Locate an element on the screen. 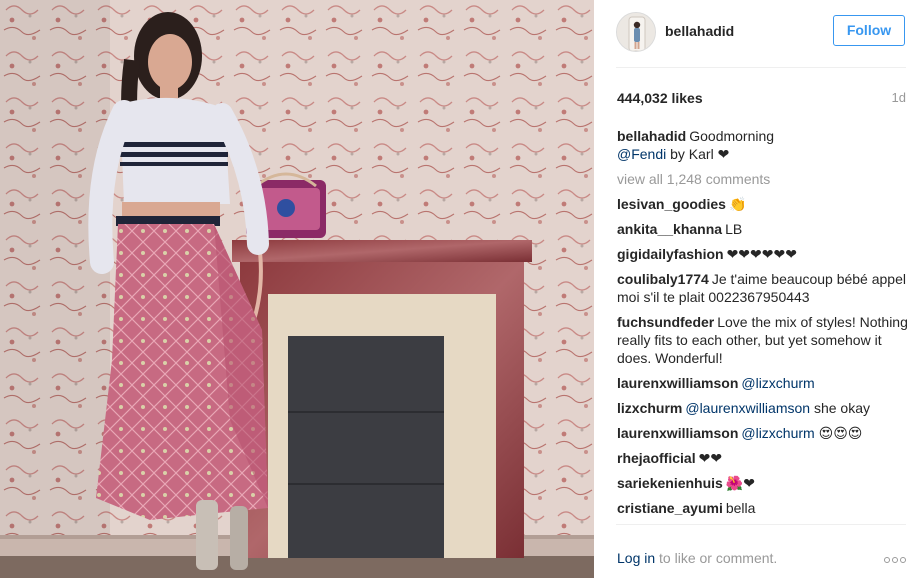 Image resolution: width=922 pixels, height=578 pixels. caption: bellahadid Goodmorning @Fendi by Karl ❤ is located at coordinates (763, 145).